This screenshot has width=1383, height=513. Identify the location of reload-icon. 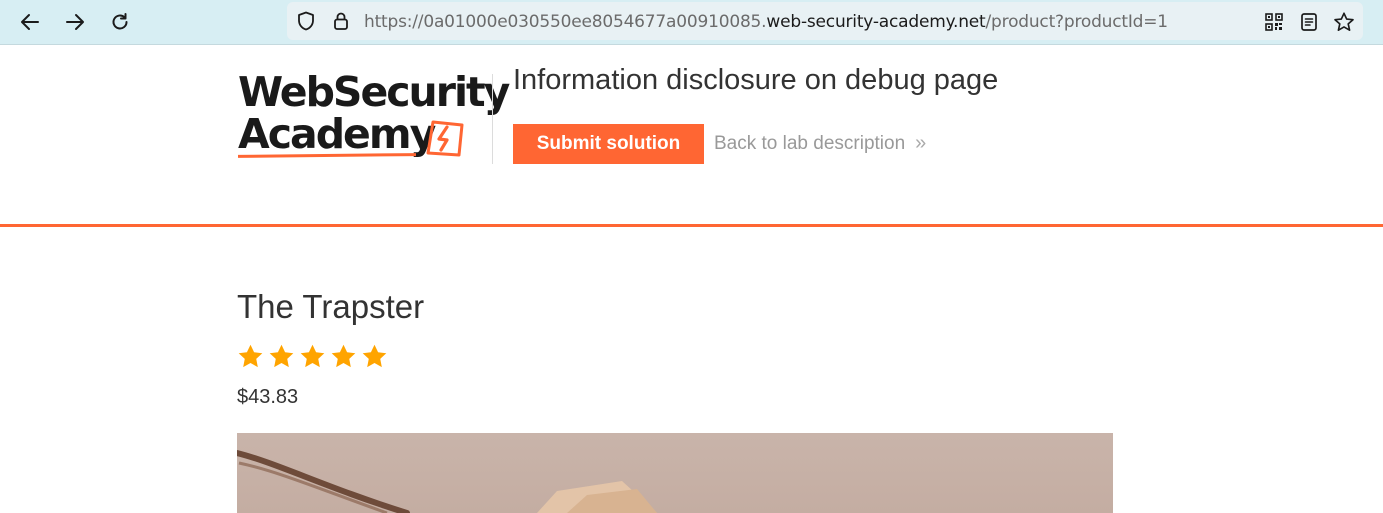
(120, 22).